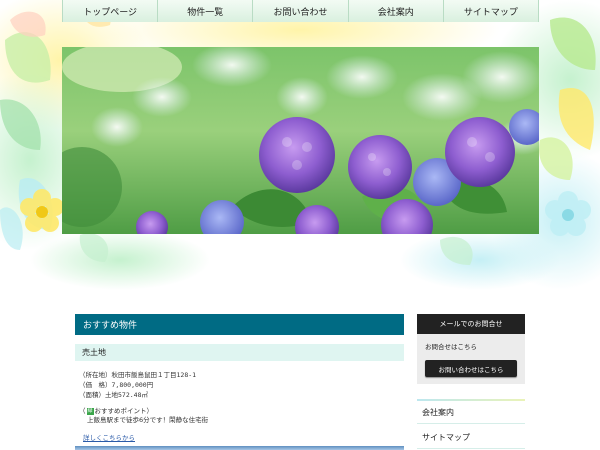  I want to click on mail-box: お問合せはこちら お問い合わせはこちら, so click(471, 359).